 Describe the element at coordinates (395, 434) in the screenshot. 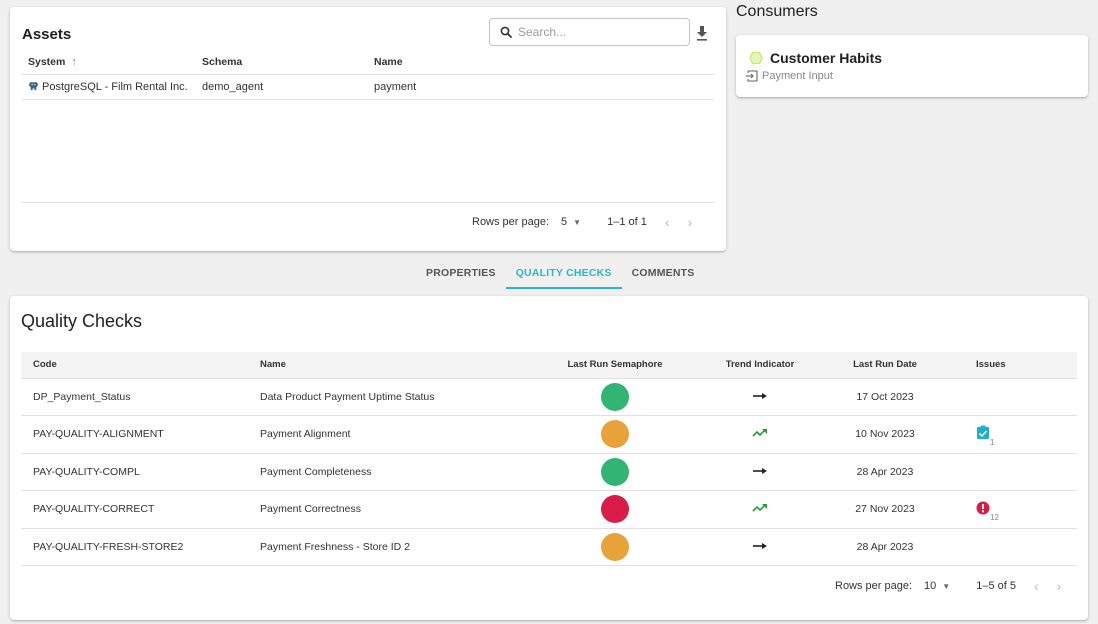

I see `cell-name: Payment Alignment` at that location.